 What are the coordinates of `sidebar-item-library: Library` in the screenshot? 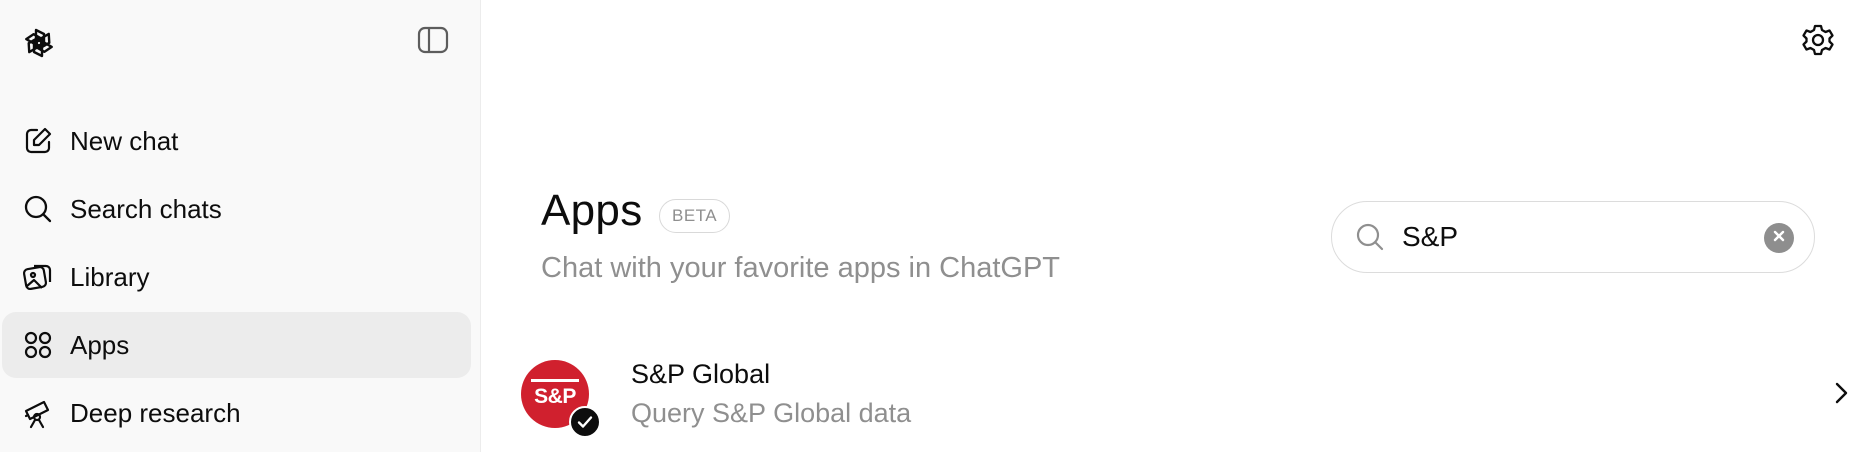 It's located at (236, 277).